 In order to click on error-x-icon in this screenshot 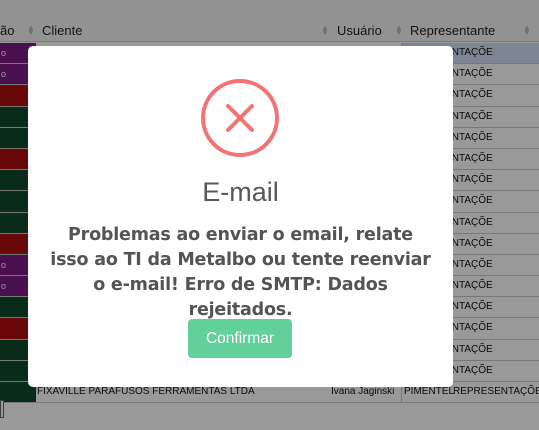, I will do `click(240, 118)`.